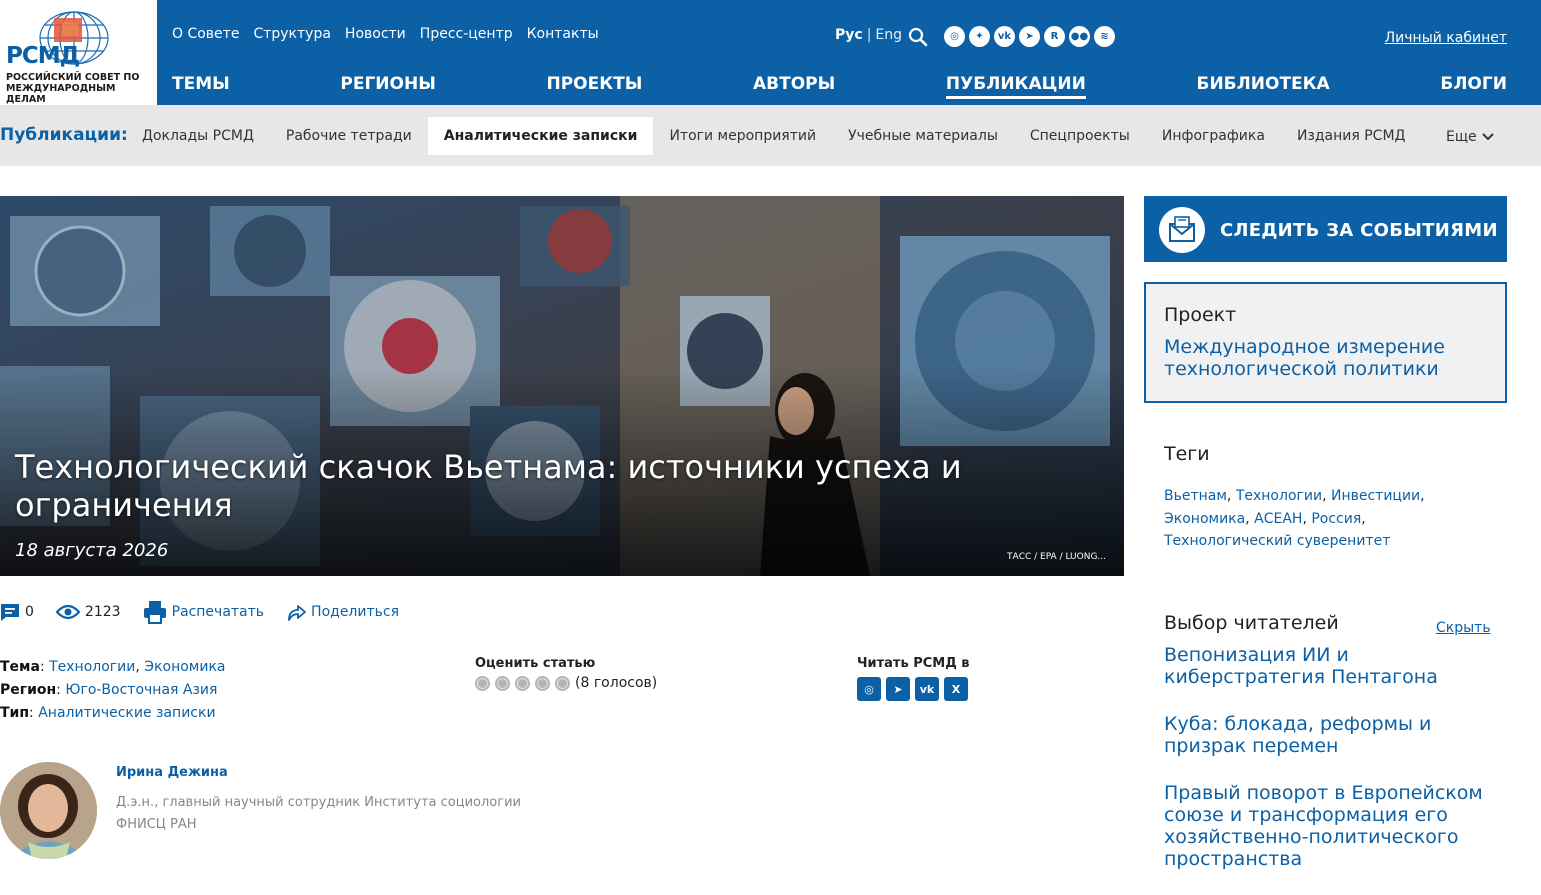  Describe the element at coordinates (1375, 496) in the screenshot. I see `tag-link: Инвестиции` at that location.